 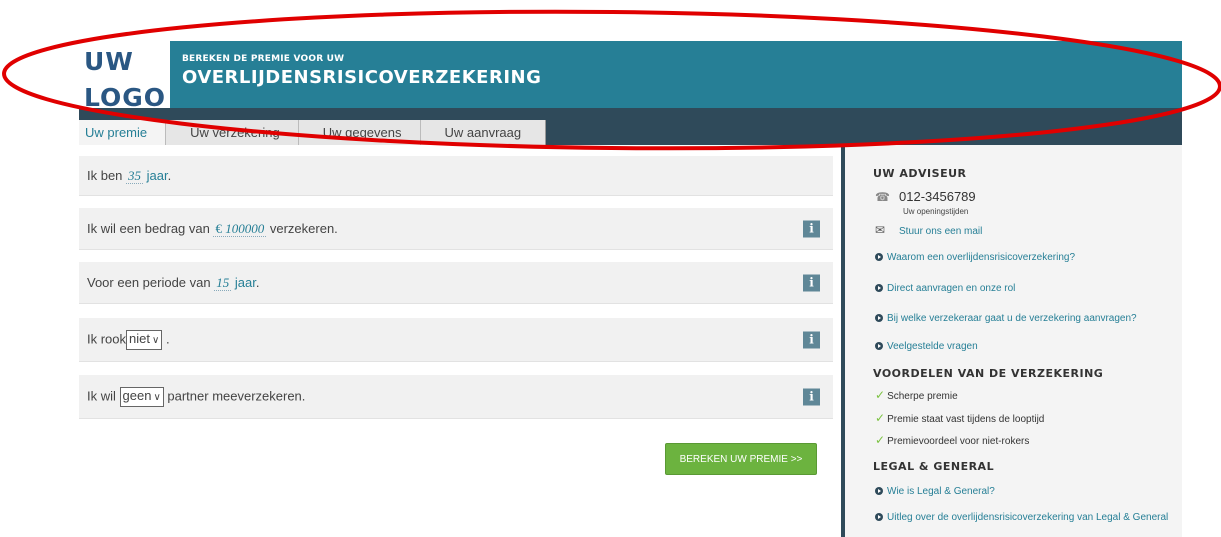 What do you see at coordinates (922, 396) in the screenshot?
I see `benefit-label: Scherpe premie` at bounding box center [922, 396].